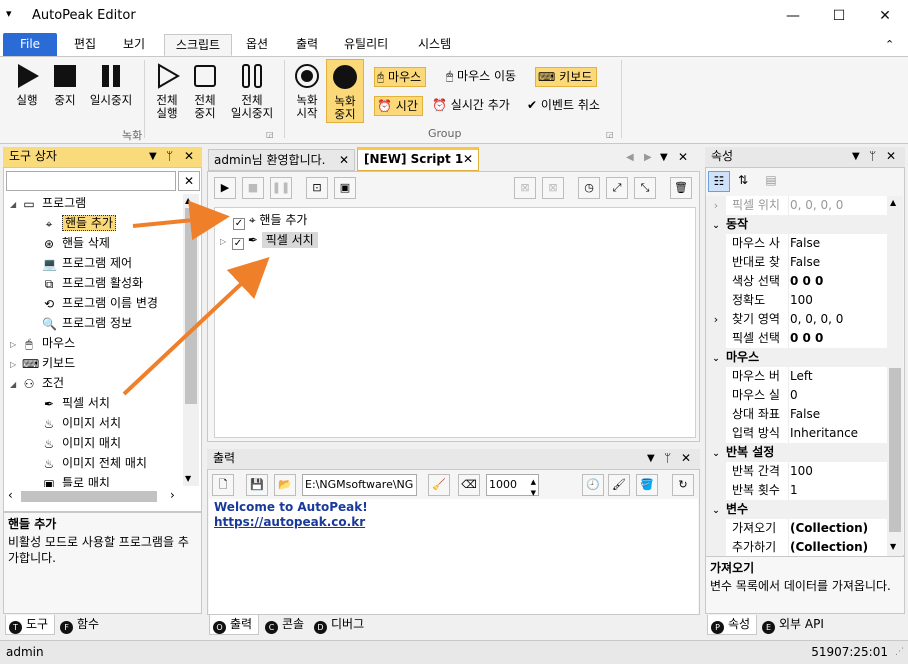 This screenshot has height=664, width=908. Describe the element at coordinates (472, 106) in the screenshot. I see `realtime-add-toggle: ⏰ 실시간 추가` at that location.